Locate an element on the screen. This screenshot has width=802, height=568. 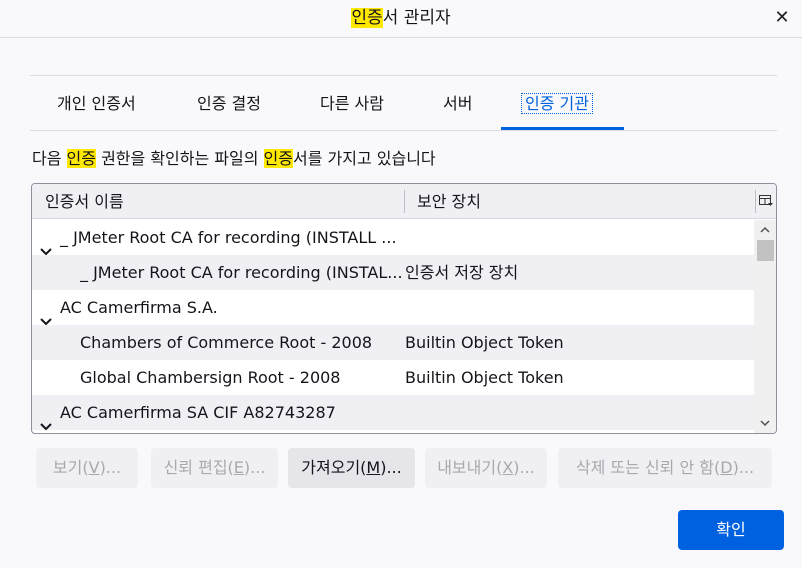
edit-trust-button-label: 신뢰 편집( is located at coordinates (198, 467).